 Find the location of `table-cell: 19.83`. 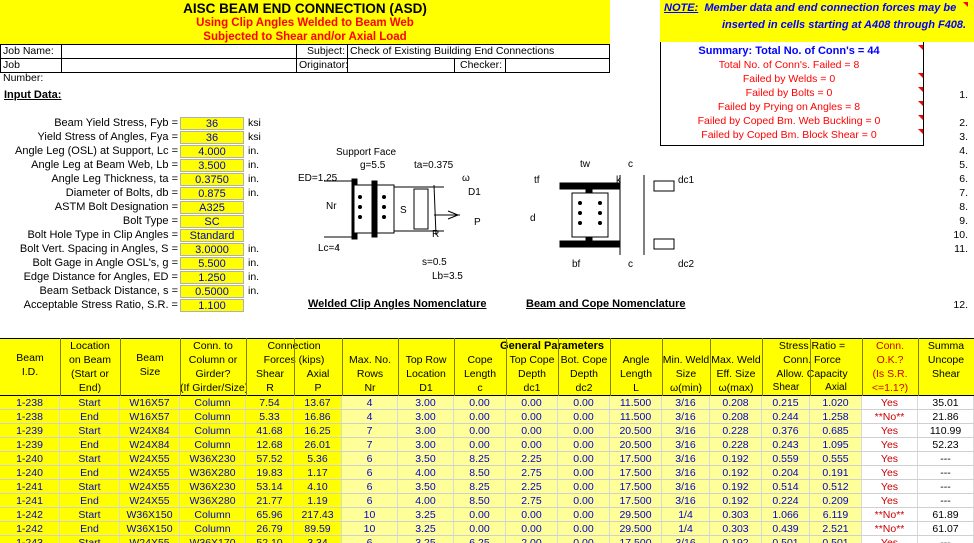

table-cell: 19.83 is located at coordinates (270, 473).